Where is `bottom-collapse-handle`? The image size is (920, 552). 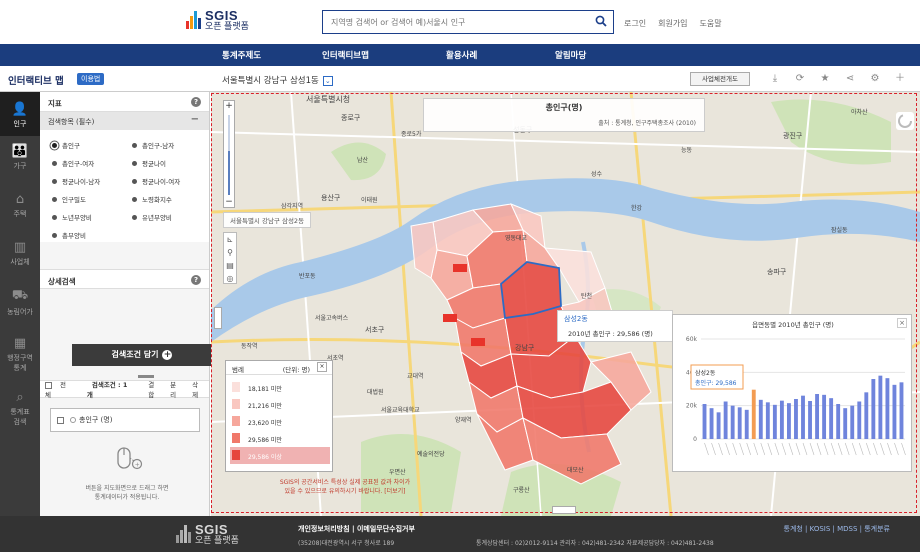 bottom-collapse-handle is located at coordinates (564, 510).